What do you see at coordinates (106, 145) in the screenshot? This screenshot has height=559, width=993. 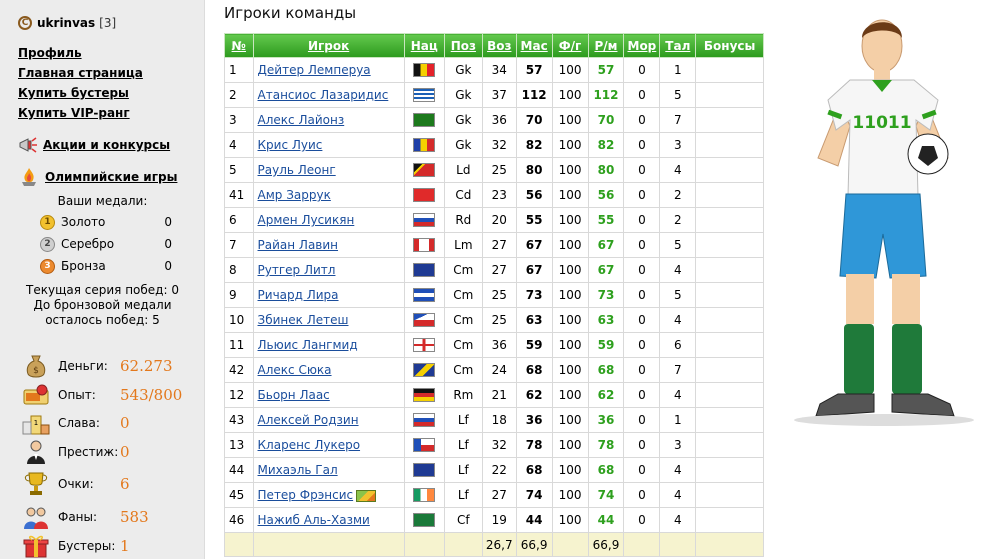 I see `promo-actions-link: Акции и конкурсы` at bounding box center [106, 145].